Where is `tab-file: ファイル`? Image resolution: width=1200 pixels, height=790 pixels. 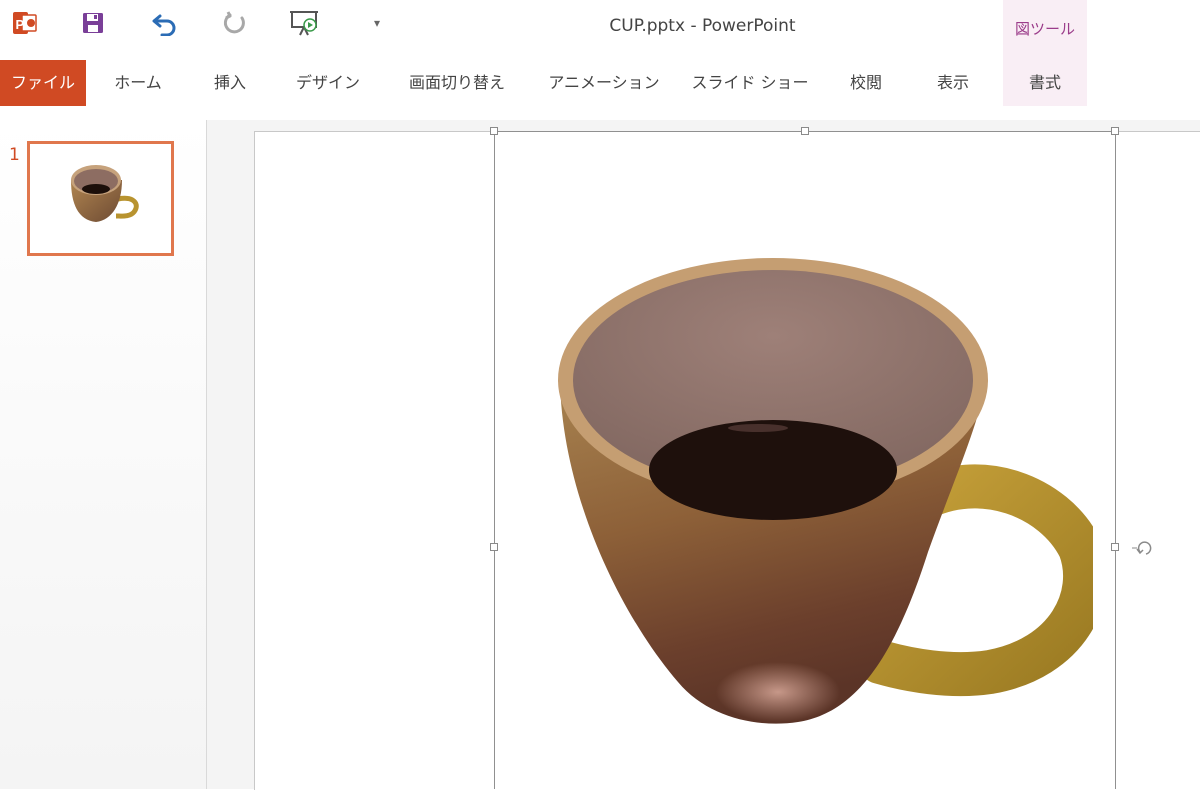
tab-file: ファイル is located at coordinates (43, 83).